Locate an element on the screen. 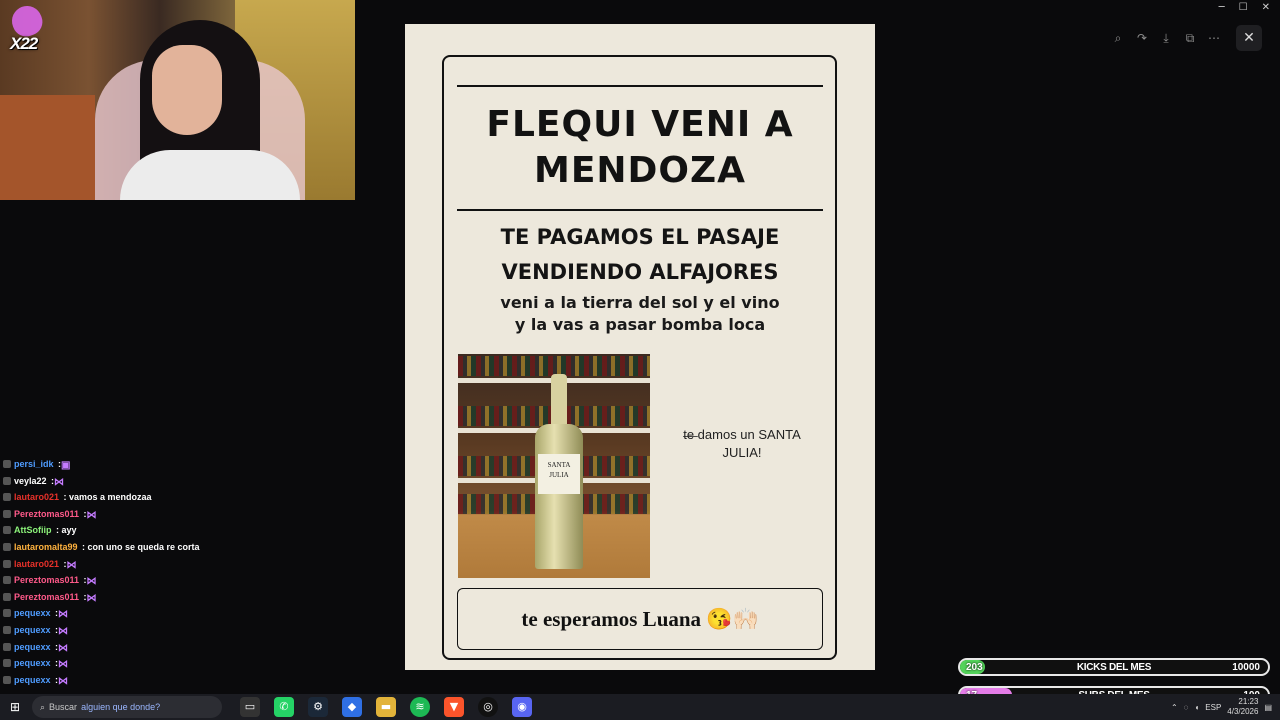 This screenshot has height=720, width=1280. chat-message: persi_idk : ▣ is located at coordinates (112, 464).